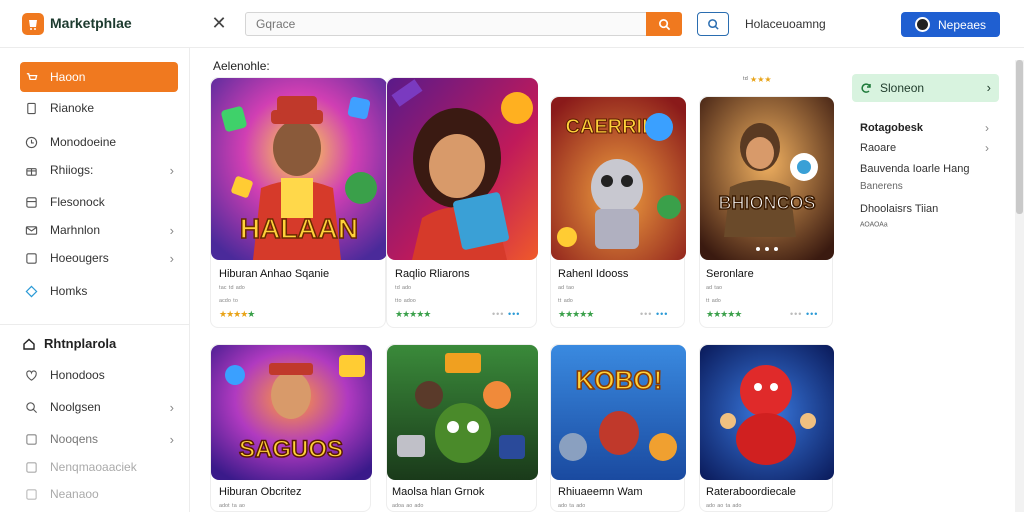  What do you see at coordinates (83, 142) in the screenshot?
I see `sidebar-item-label: Monodoeine` at bounding box center [83, 142].